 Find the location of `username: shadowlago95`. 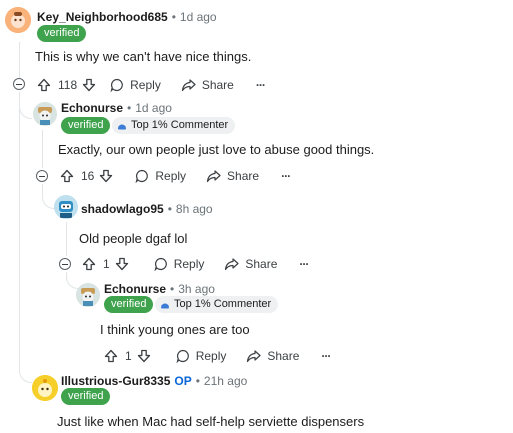

username: shadowlago95 is located at coordinates (122, 209).